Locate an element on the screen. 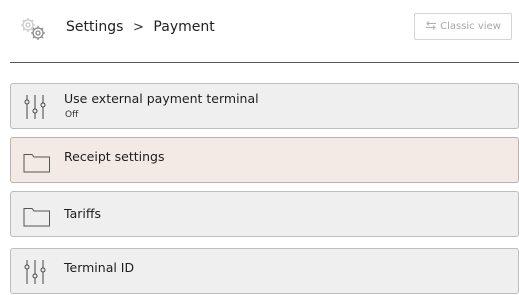 The height and width of the screenshot is (295, 519). breadcrumb-payment: Payment is located at coordinates (184, 27).